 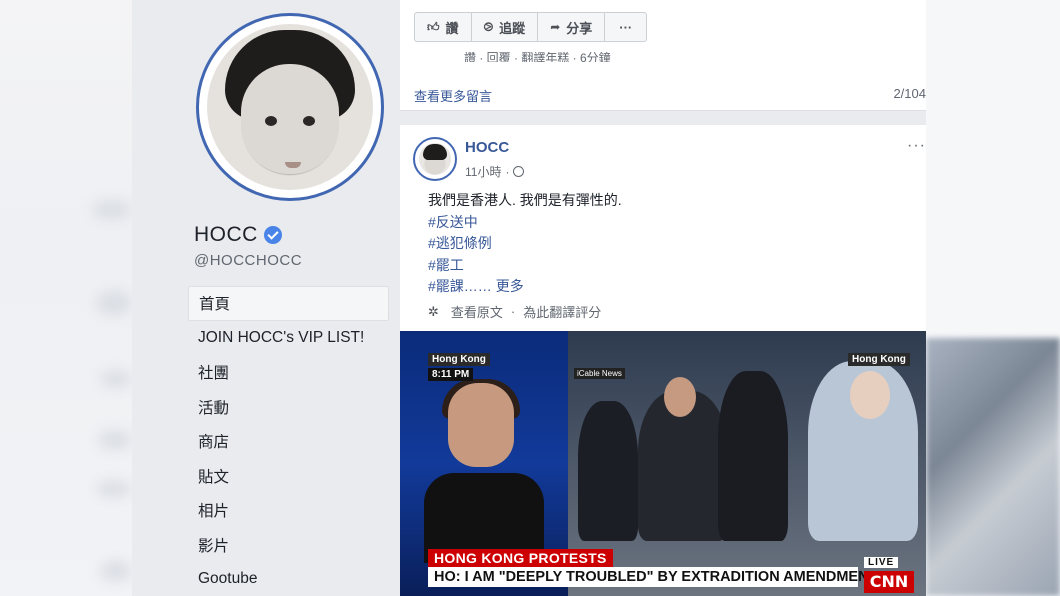 I want to click on translation-bar: ✲ 查看原文 · 為此翻譯評分, so click(x=515, y=311).